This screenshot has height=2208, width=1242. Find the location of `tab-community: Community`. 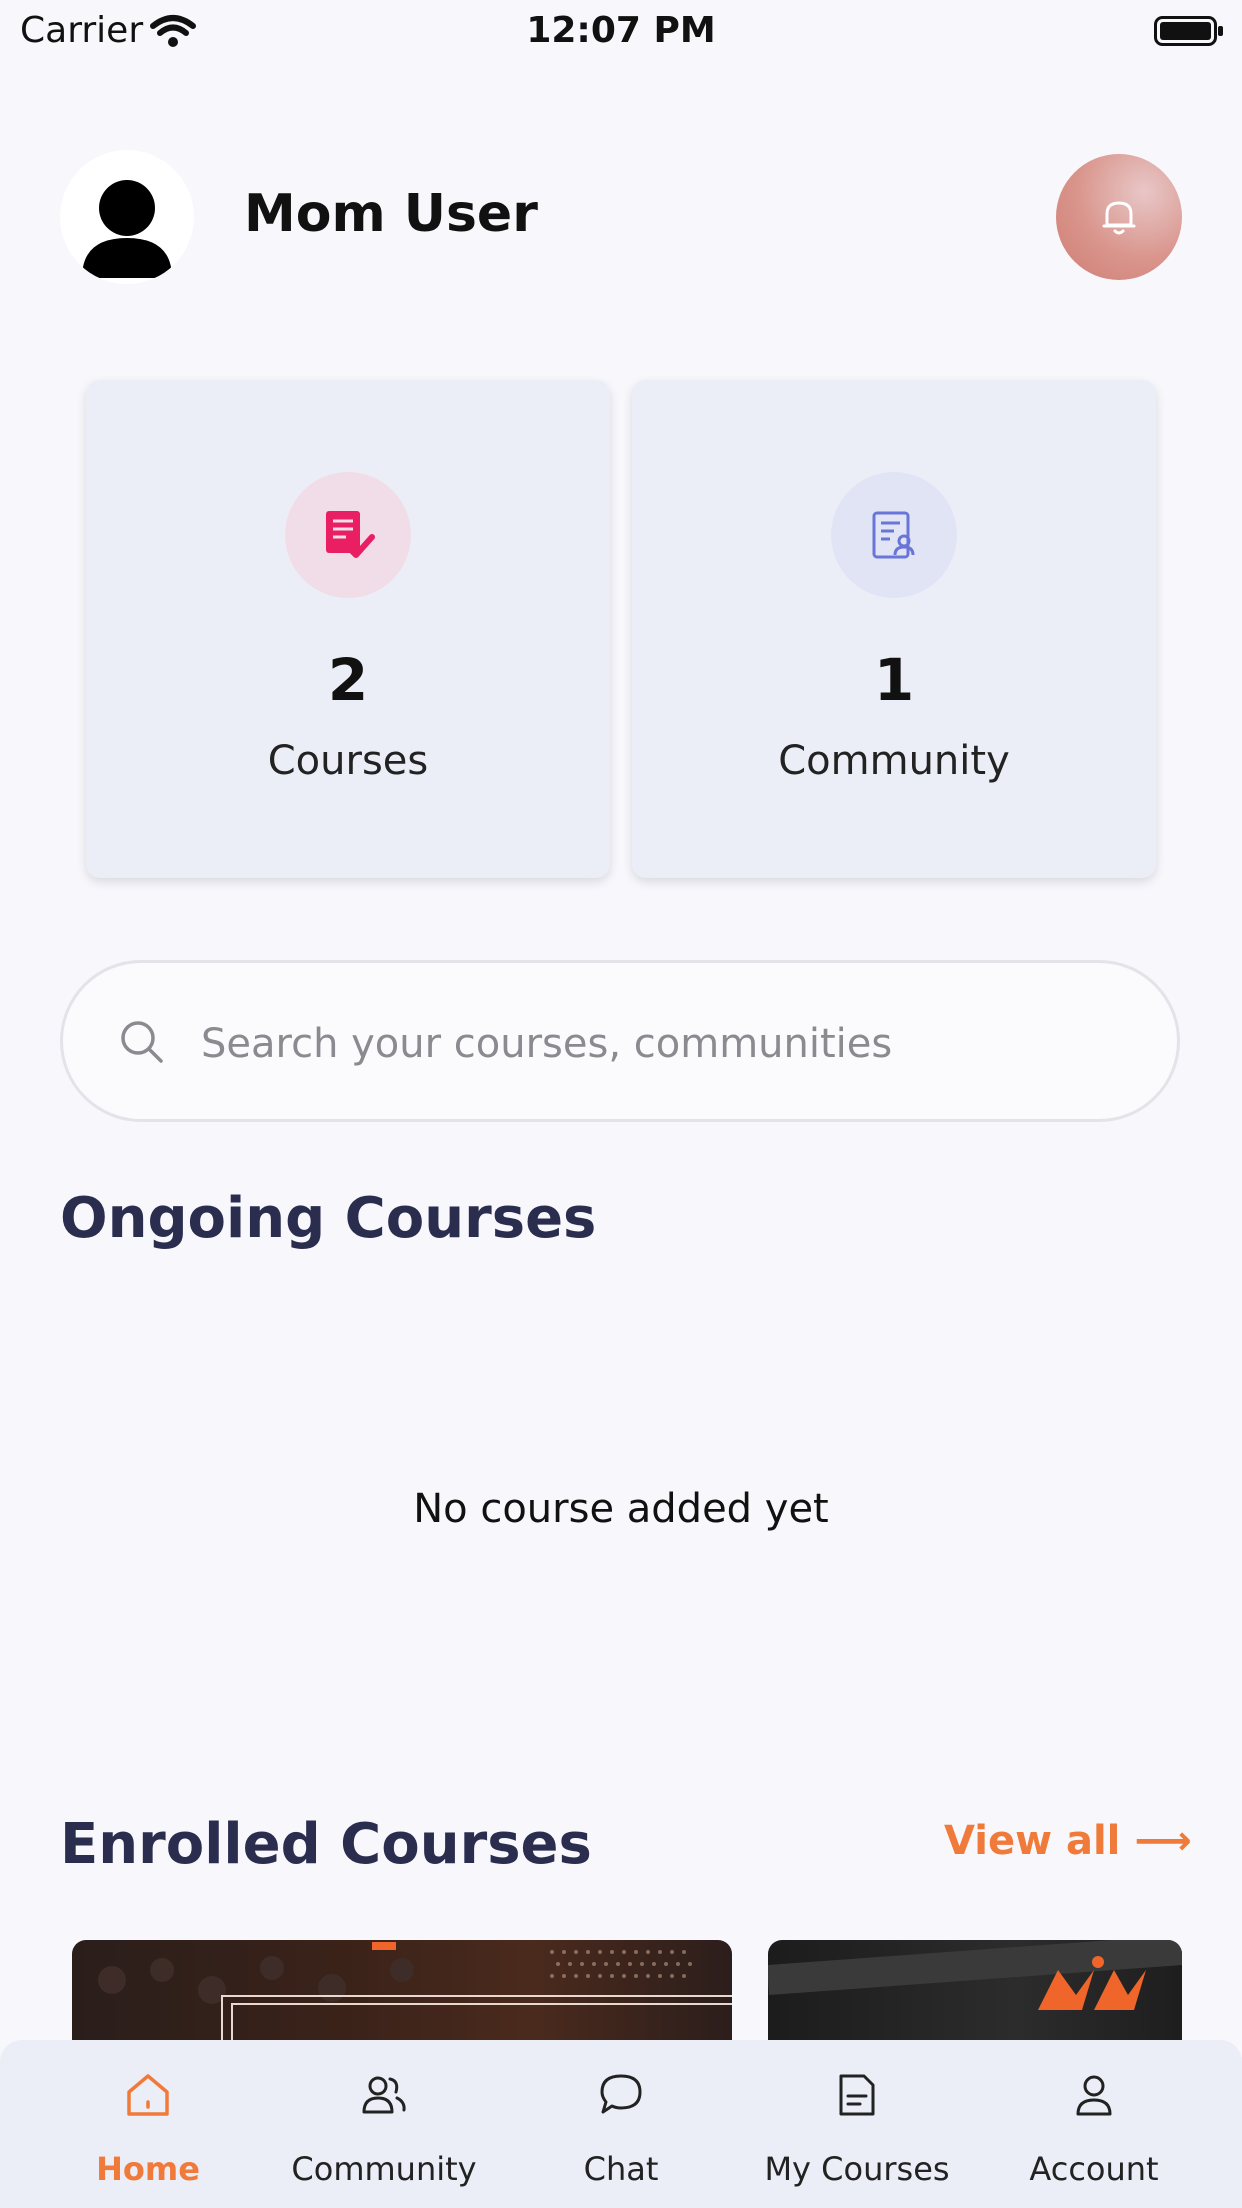

tab-community: Community is located at coordinates (384, 2124).